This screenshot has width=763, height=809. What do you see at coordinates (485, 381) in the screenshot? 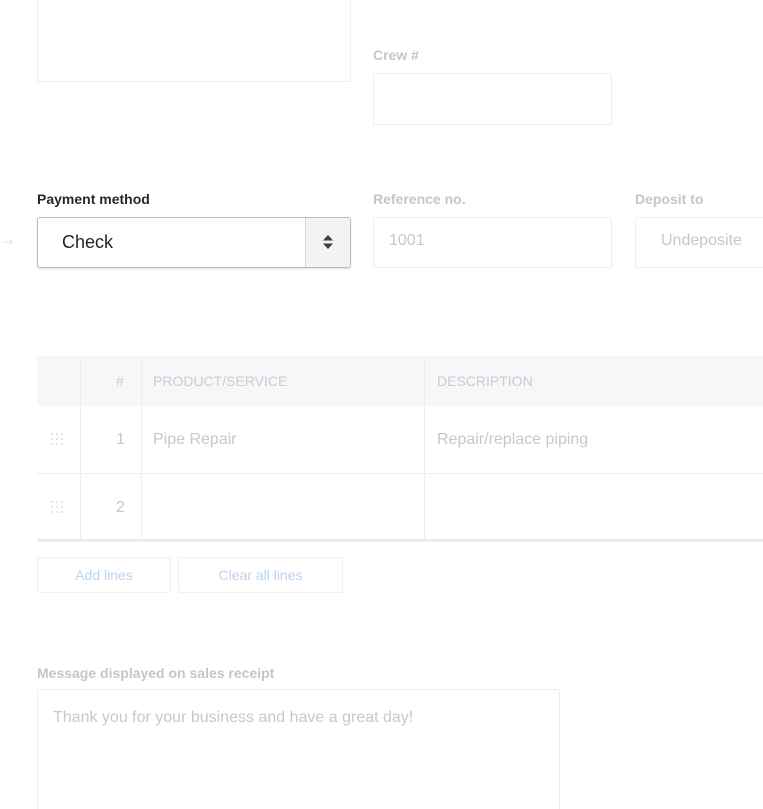
I see `col-header-description: DESCRIPTION` at bounding box center [485, 381].